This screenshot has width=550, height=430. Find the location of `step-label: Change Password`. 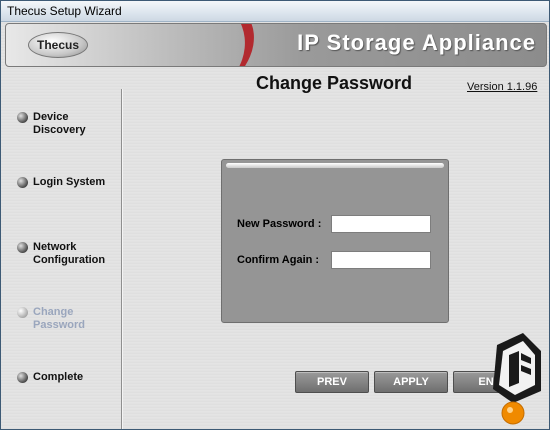

step-label: Change Password is located at coordinates (59, 318).